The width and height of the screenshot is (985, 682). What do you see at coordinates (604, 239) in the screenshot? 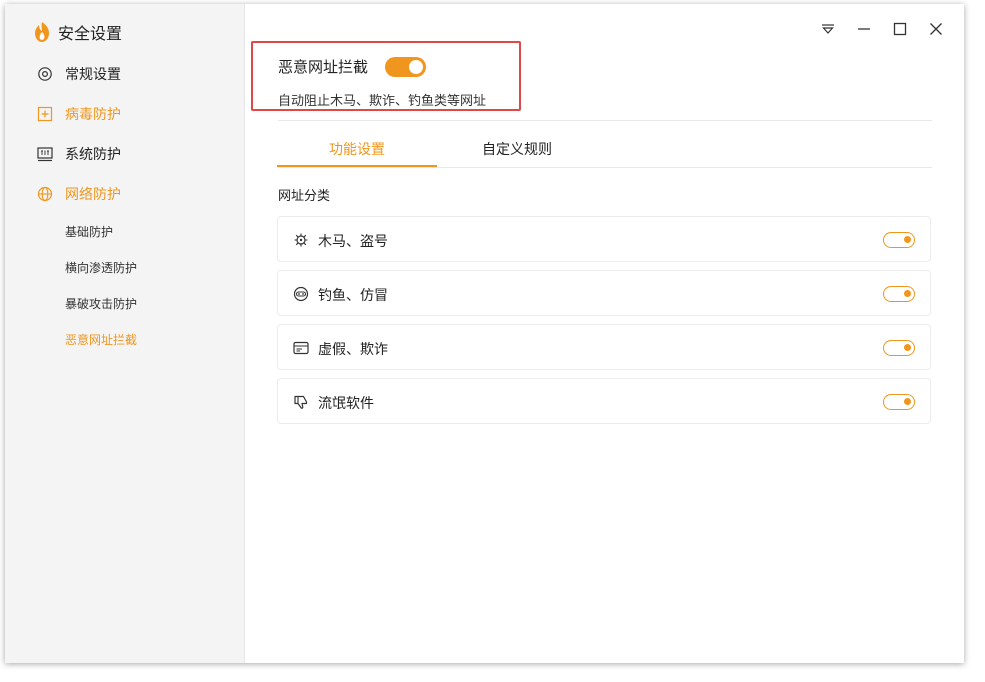
I see `category-card-trojan: 木马、盗号` at bounding box center [604, 239].